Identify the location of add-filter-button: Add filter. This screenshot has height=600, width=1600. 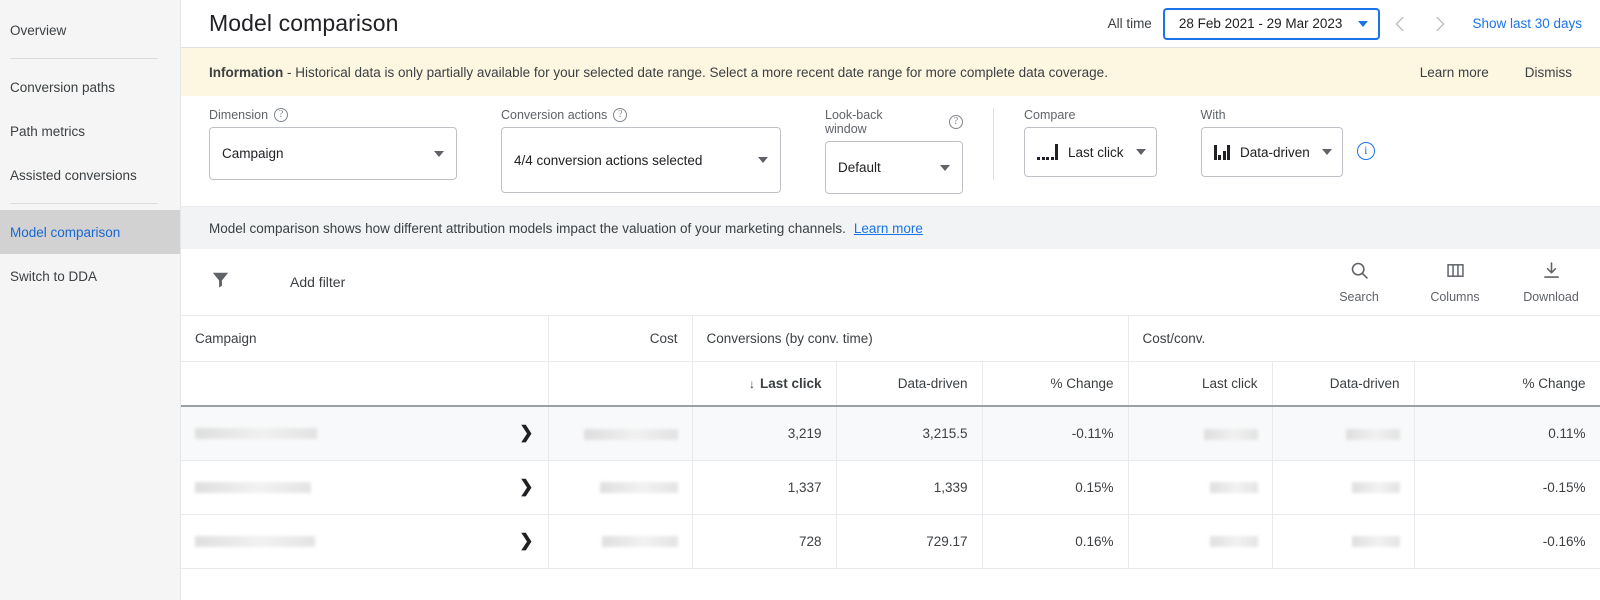
(317, 282).